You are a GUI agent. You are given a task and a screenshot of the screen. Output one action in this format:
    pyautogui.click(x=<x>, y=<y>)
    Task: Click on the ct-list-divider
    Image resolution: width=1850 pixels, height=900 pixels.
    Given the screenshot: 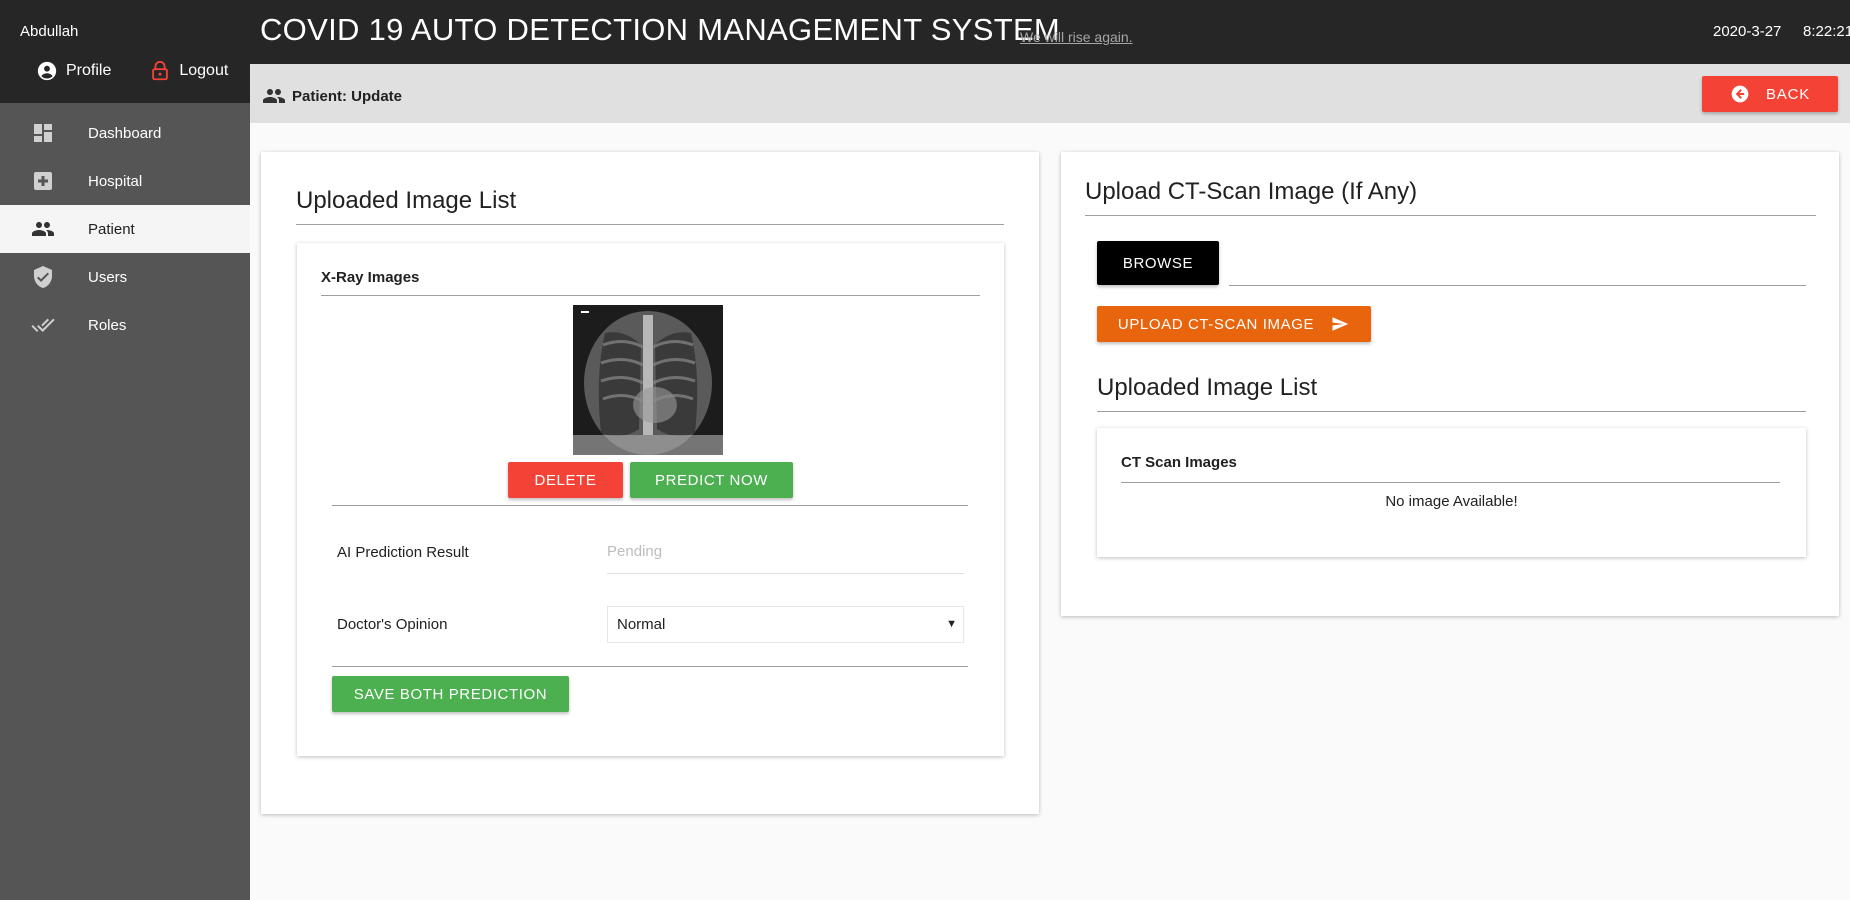 What is the action you would take?
    pyautogui.click(x=1451, y=411)
    